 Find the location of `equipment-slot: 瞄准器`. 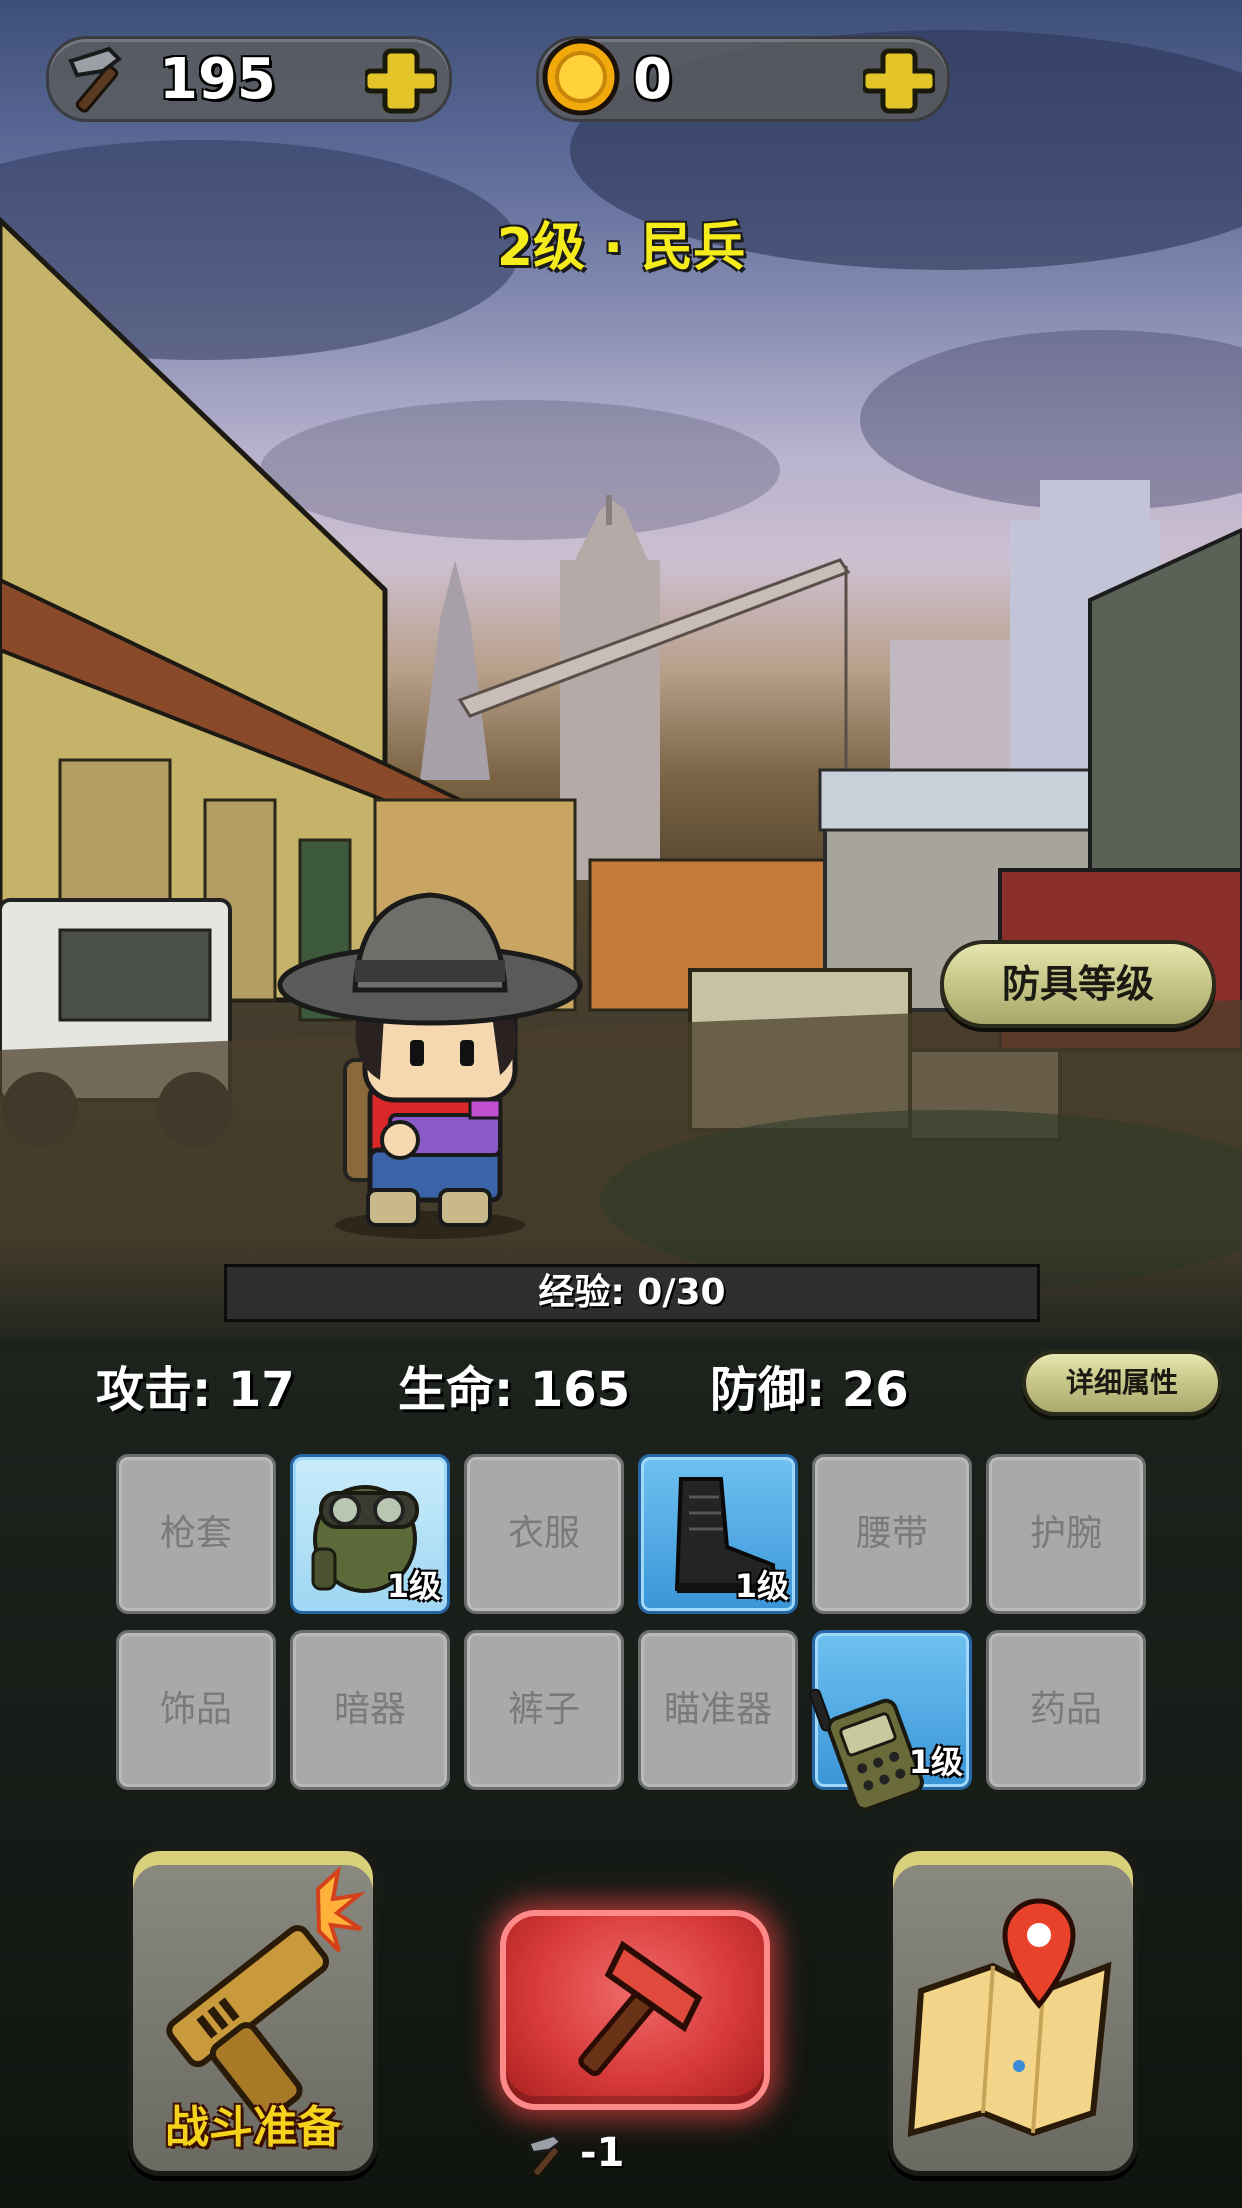

equipment-slot: 瞄准器 is located at coordinates (718, 1710).